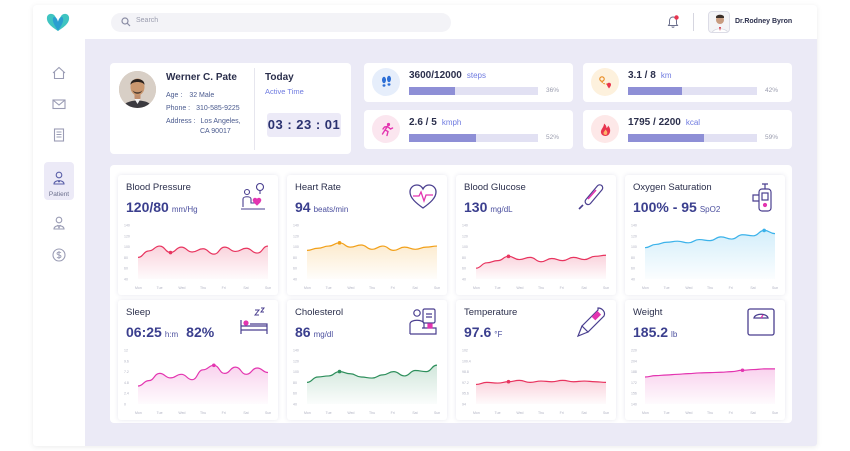 The width and height of the screenshot is (850, 451). What do you see at coordinates (59, 242) in the screenshot?
I see `sidebar: Patient` at bounding box center [59, 242].